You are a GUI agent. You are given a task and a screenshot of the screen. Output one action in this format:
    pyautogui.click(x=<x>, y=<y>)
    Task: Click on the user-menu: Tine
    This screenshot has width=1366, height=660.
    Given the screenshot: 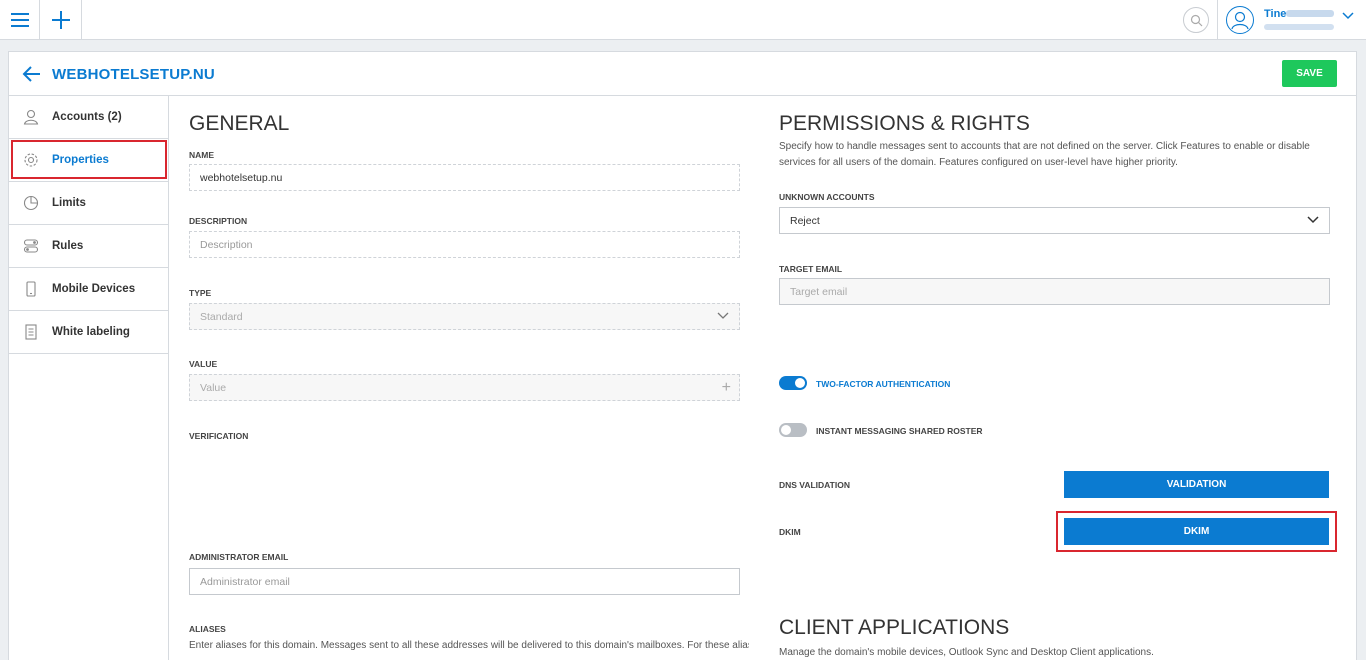 What is the action you would take?
    pyautogui.click(x=1294, y=20)
    